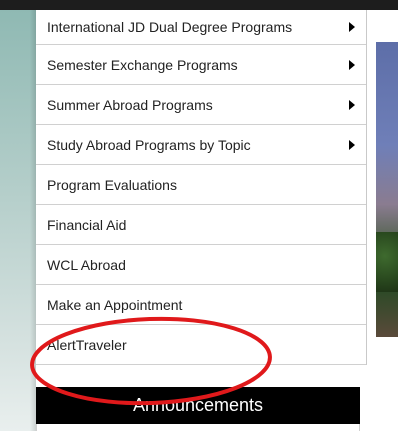 The image size is (398, 431). What do you see at coordinates (387, 189) in the screenshot?
I see `background-photo` at bounding box center [387, 189].